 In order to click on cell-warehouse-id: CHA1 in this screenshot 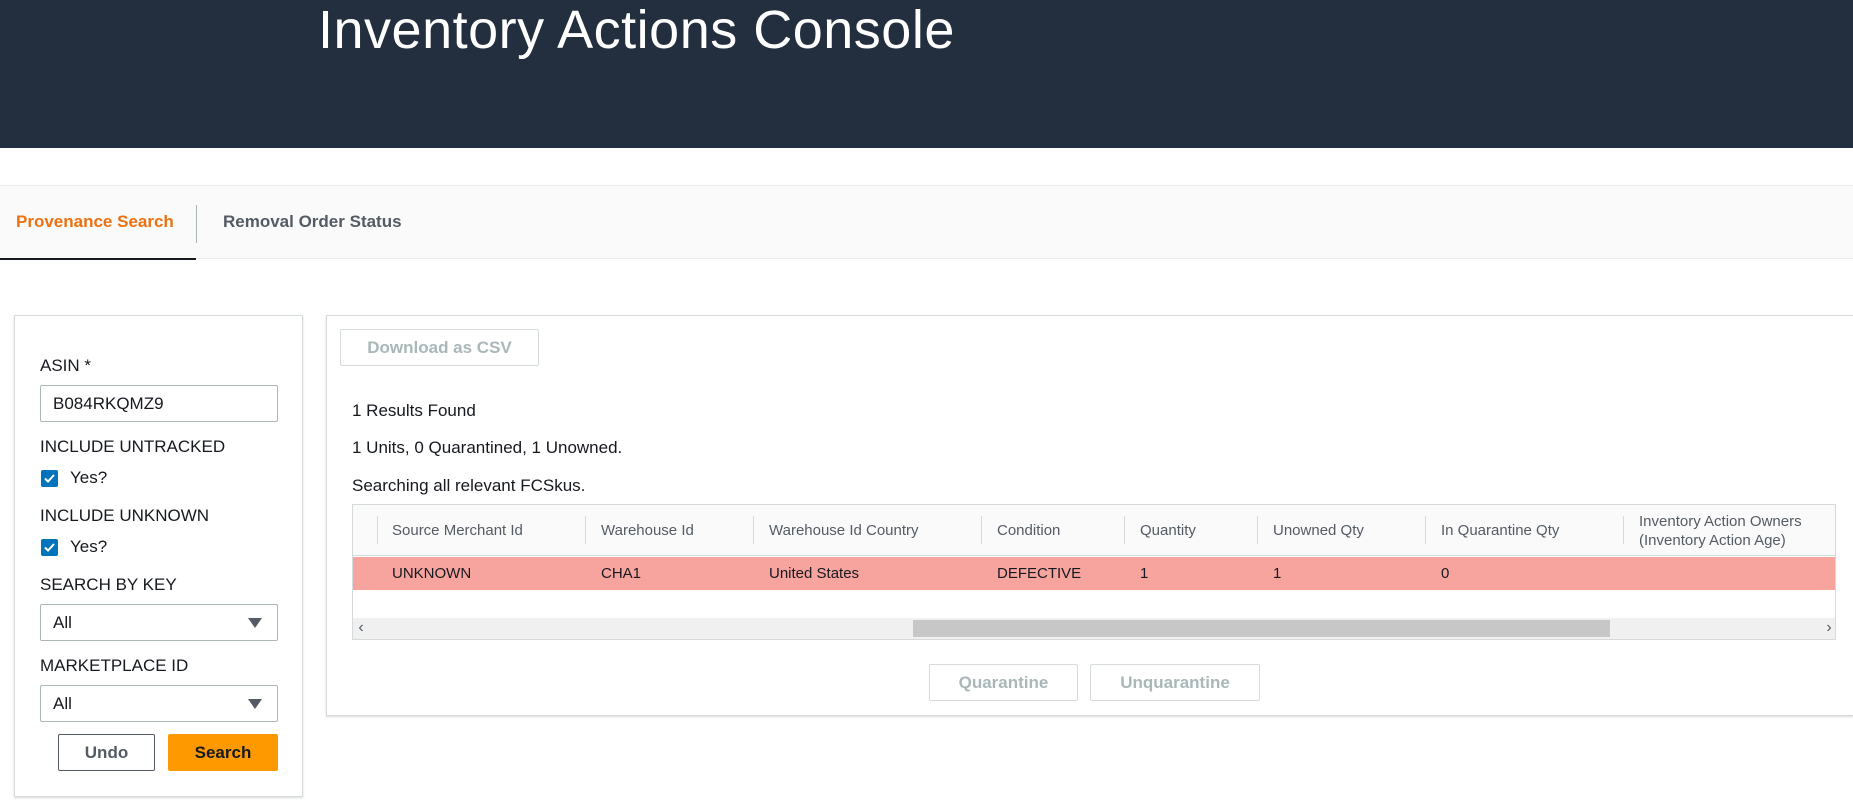, I will do `click(621, 573)`.